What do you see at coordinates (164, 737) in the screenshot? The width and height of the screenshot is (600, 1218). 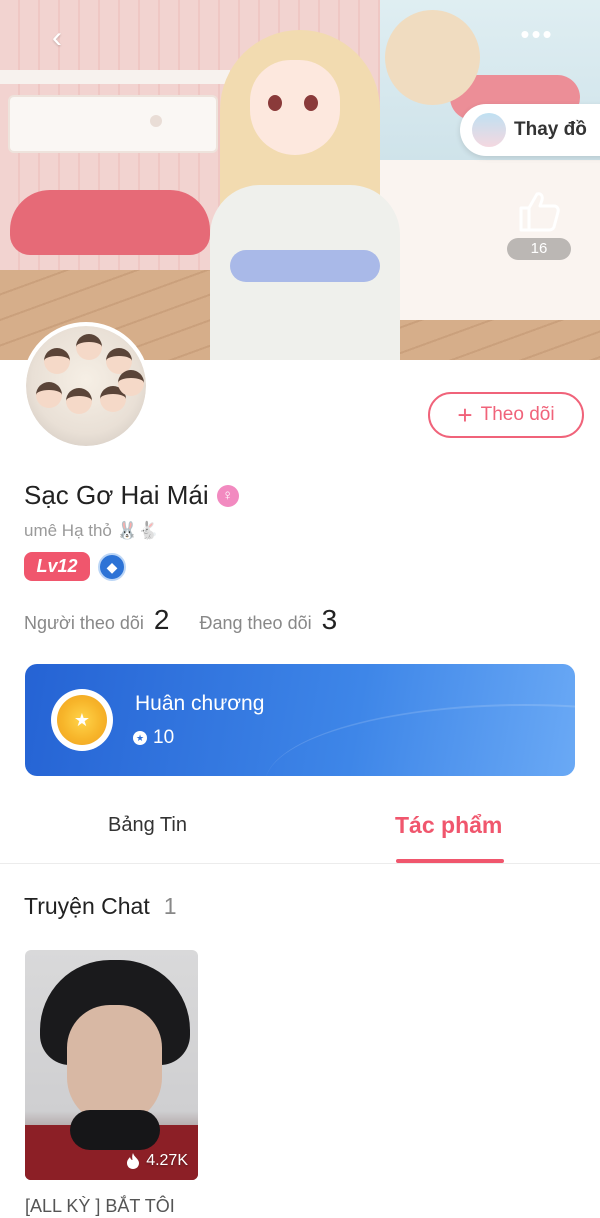 I see `medal-points-value: 10` at bounding box center [164, 737].